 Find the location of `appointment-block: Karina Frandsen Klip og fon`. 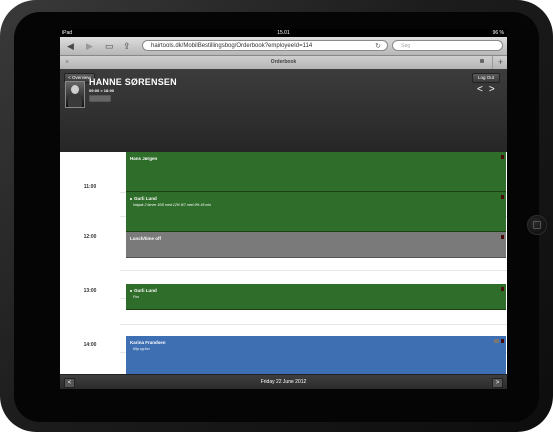

appointment-block: Karina Frandsen Klip og fon is located at coordinates (316, 355).